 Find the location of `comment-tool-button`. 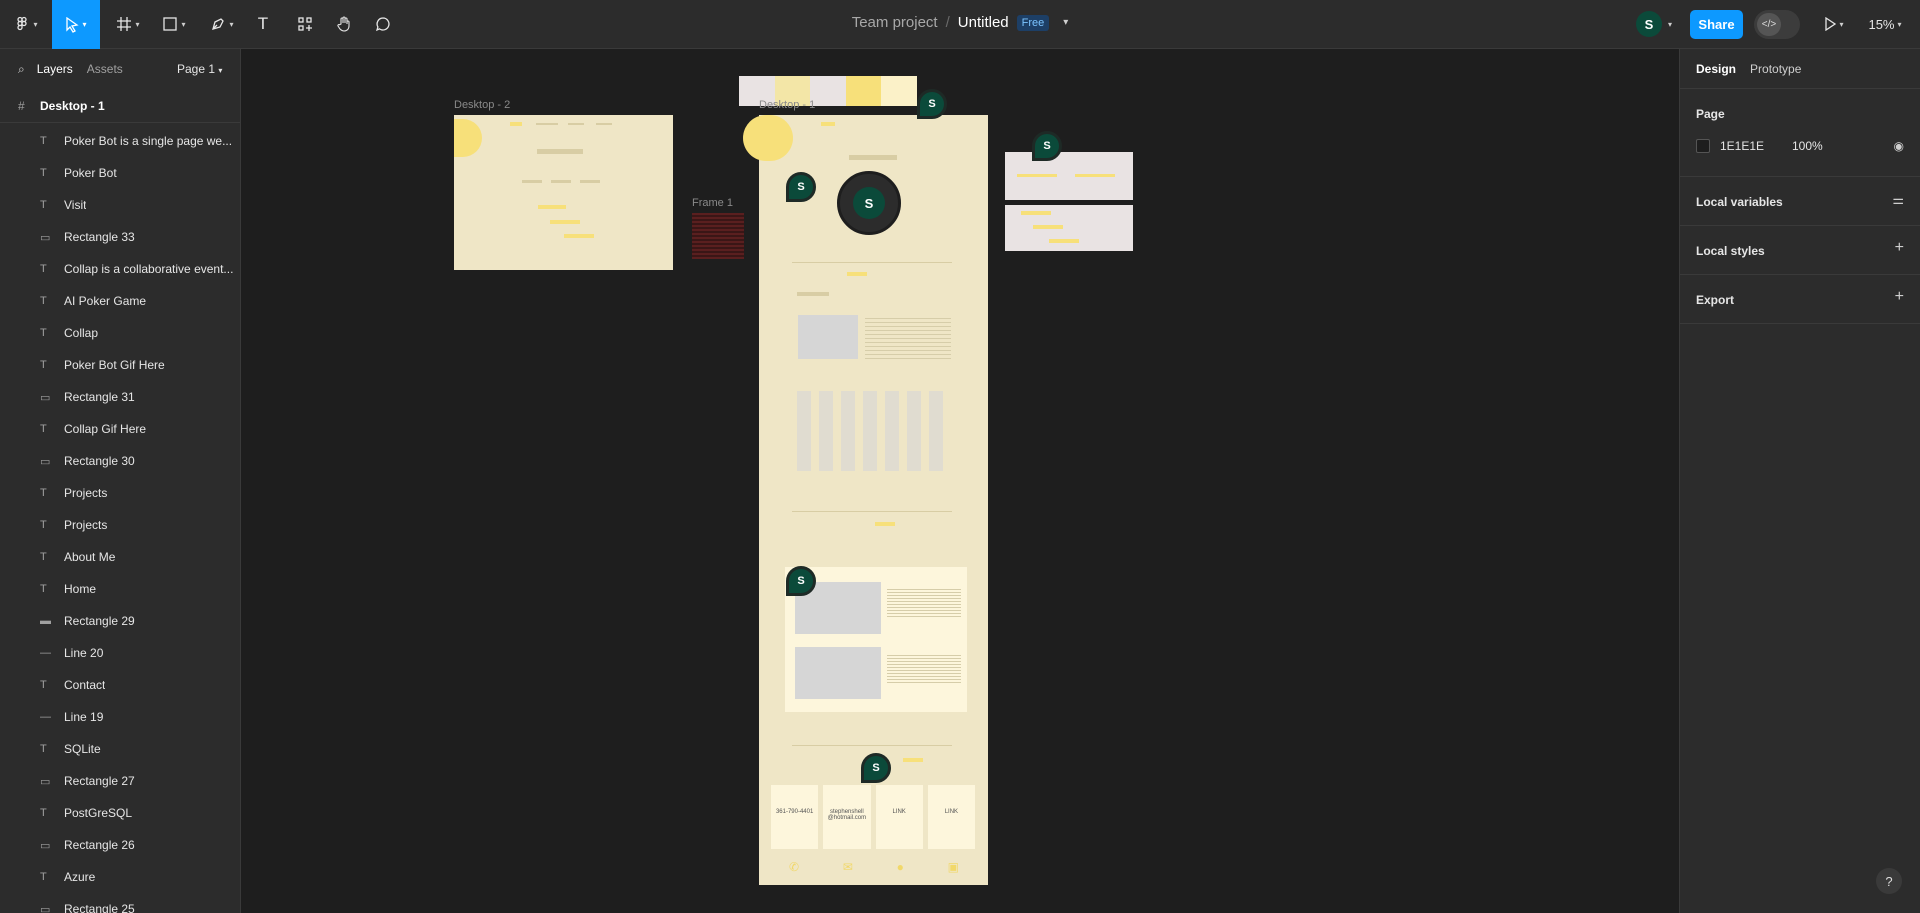

comment-tool-button is located at coordinates (383, 24).